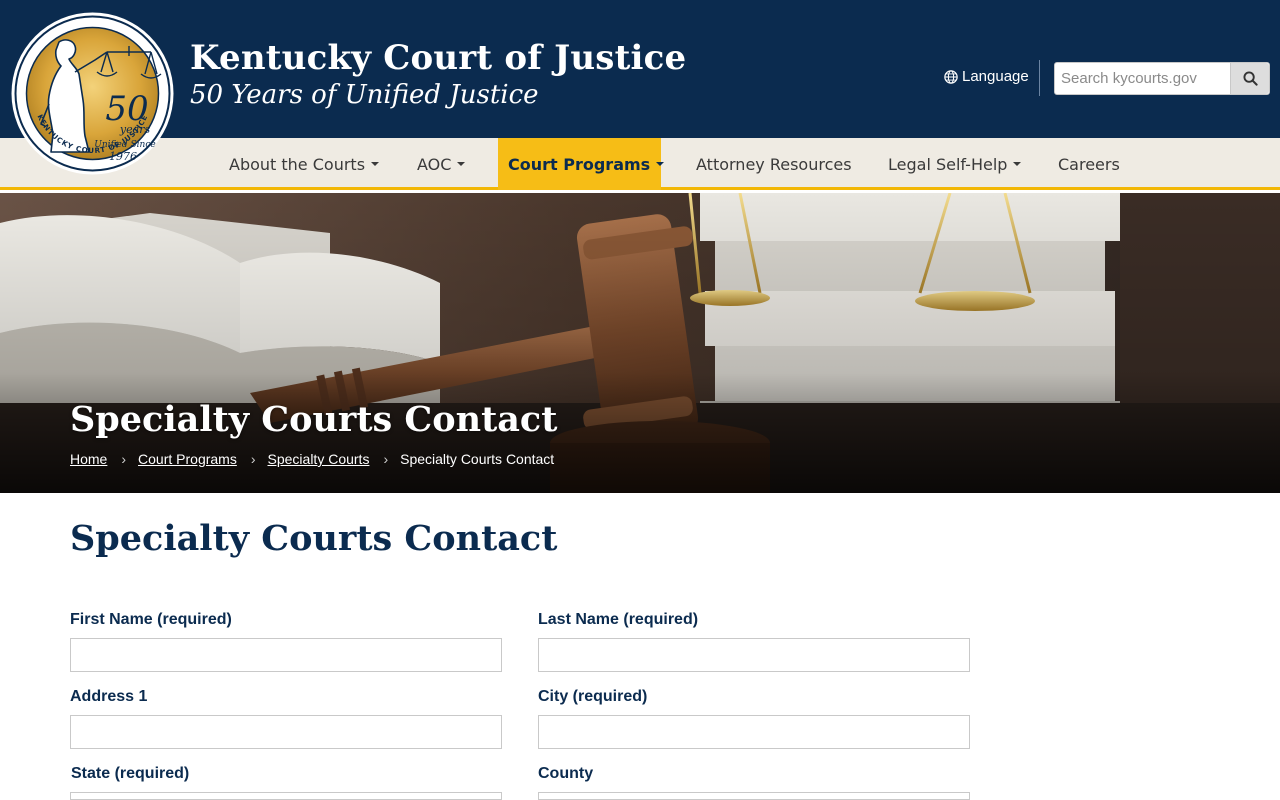  What do you see at coordinates (187, 459) in the screenshot?
I see `breadcrumb-link-court-programs: Court Programs` at bounding box center [187, 459].